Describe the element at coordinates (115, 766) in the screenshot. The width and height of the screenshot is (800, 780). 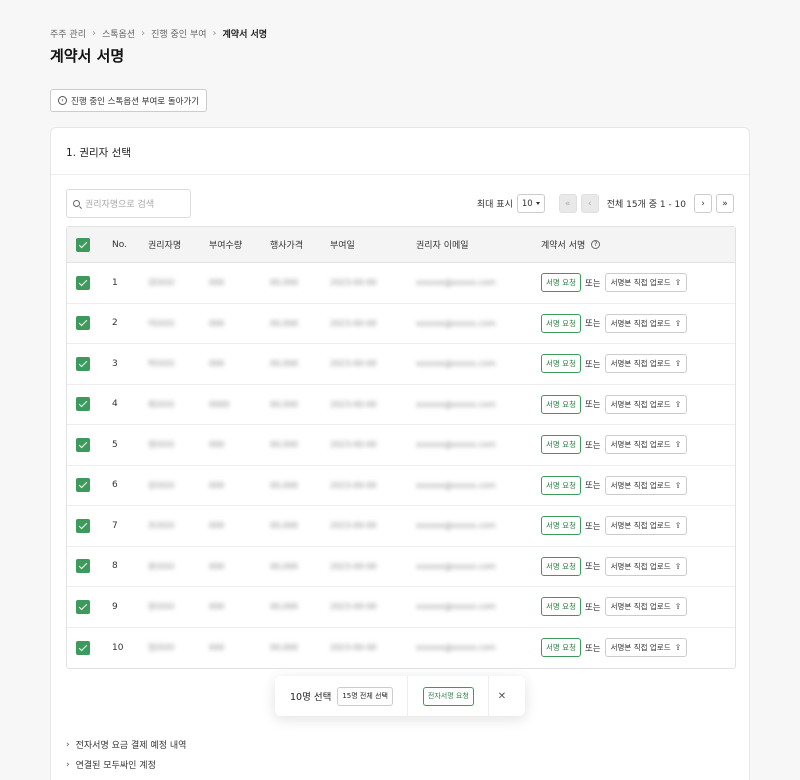
I see `modusign-account-label: 연결된 모두싸인 계정` at that location.